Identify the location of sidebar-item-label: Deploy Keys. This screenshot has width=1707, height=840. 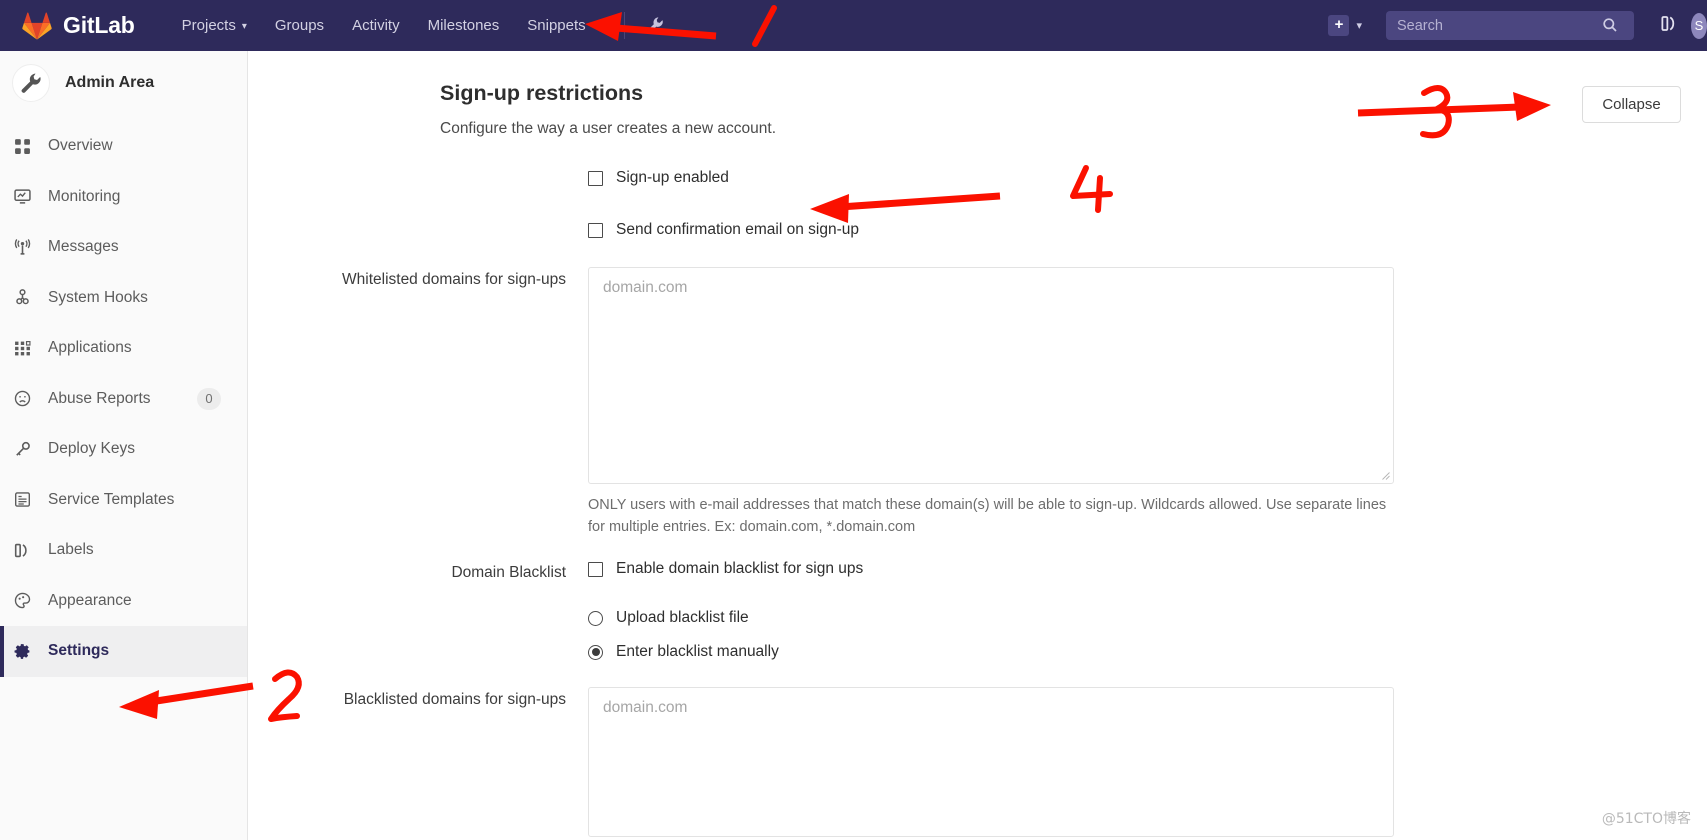
(92, 449).